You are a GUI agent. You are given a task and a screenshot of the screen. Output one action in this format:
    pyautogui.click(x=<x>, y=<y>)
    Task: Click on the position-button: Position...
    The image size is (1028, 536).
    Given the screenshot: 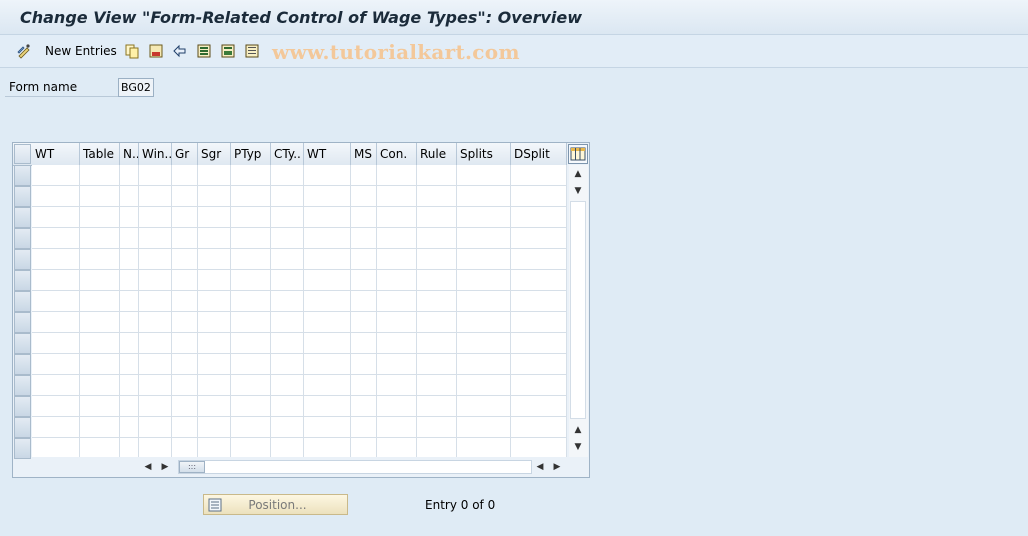 What is the action you would take?
    pyautogui.click(x=275, y=504)
    